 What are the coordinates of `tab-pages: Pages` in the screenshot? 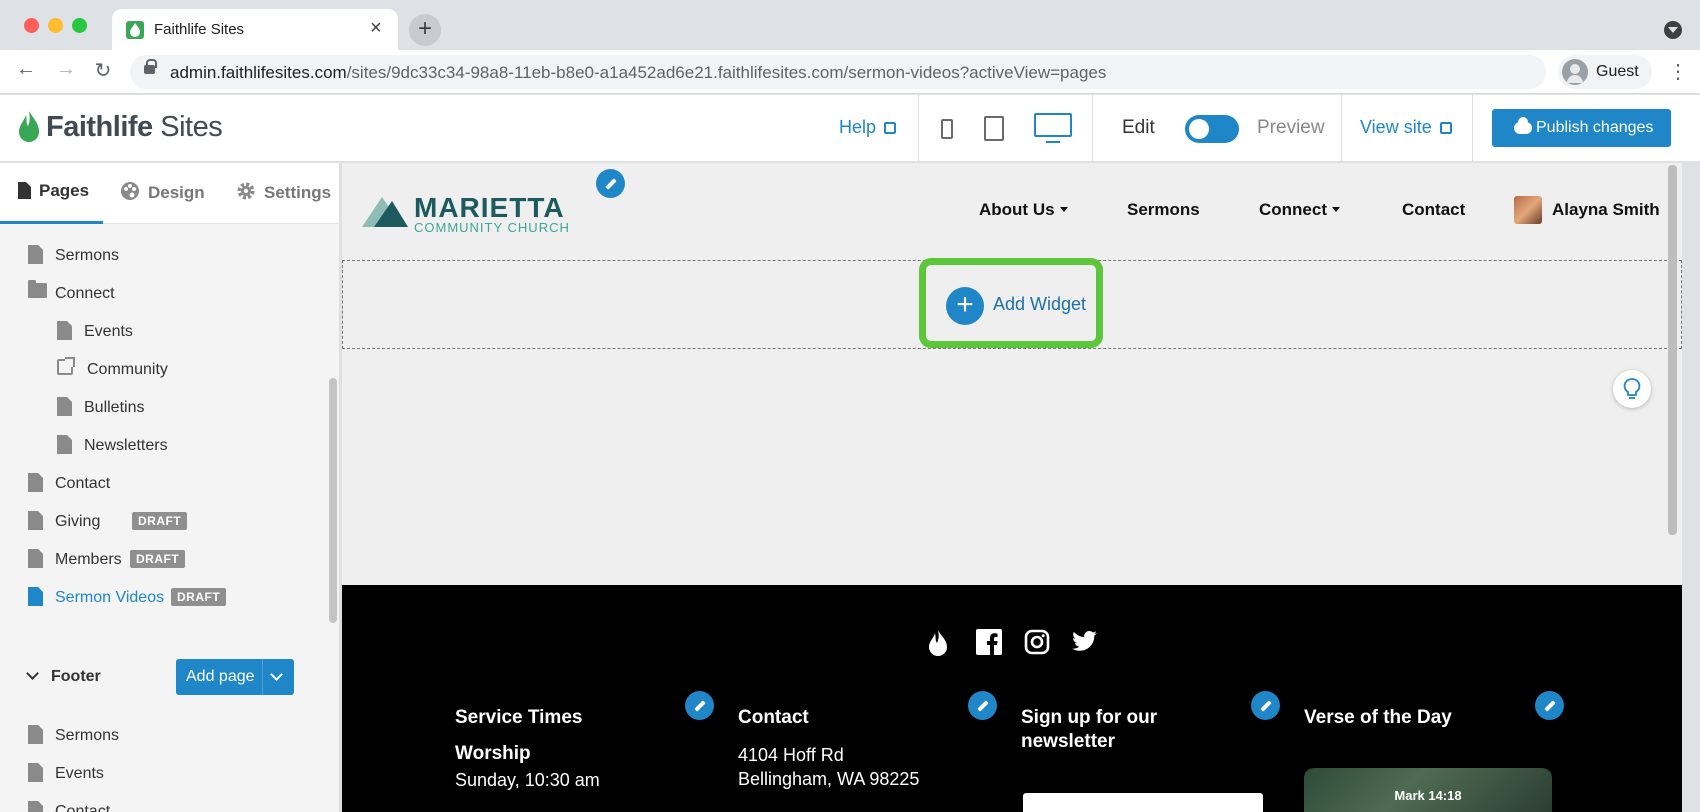 It's located at (53, 191).